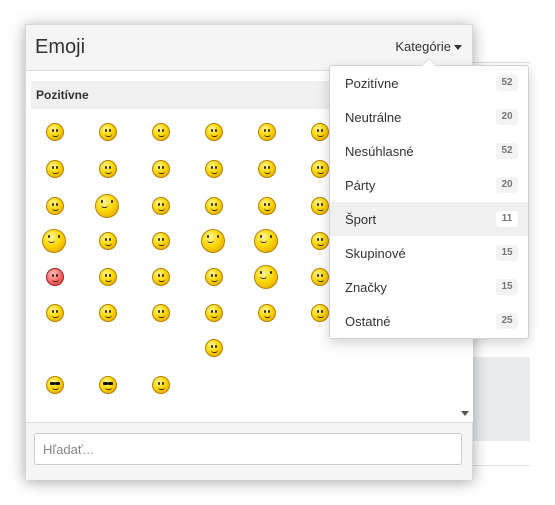  I want to click on dancing-icon, so click(161, 241).